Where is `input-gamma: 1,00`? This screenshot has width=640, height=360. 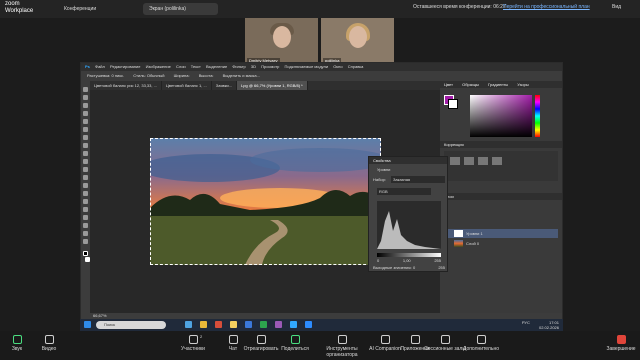
input-gamma: 1,00 is located at coordinates (407, 260).